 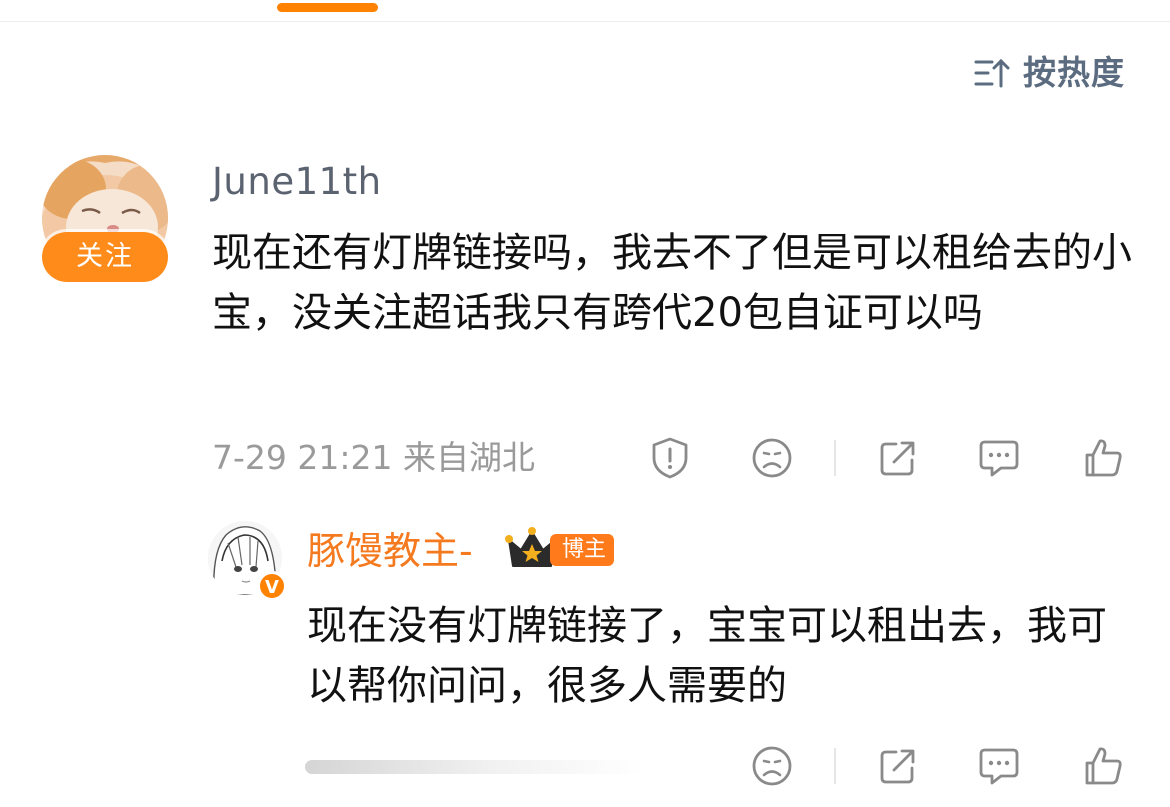 What do you see at coordinates (297, 181) in the screenshot?
I see `commenter-username: June11th` at bounding box center [297, 181].